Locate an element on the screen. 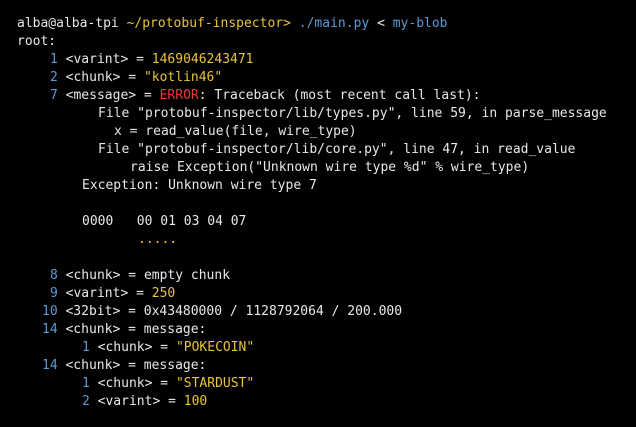 This screenshot has height=427, width=636. entry-9: 9 <varint> = 250 is located at coordinates (113, 293).